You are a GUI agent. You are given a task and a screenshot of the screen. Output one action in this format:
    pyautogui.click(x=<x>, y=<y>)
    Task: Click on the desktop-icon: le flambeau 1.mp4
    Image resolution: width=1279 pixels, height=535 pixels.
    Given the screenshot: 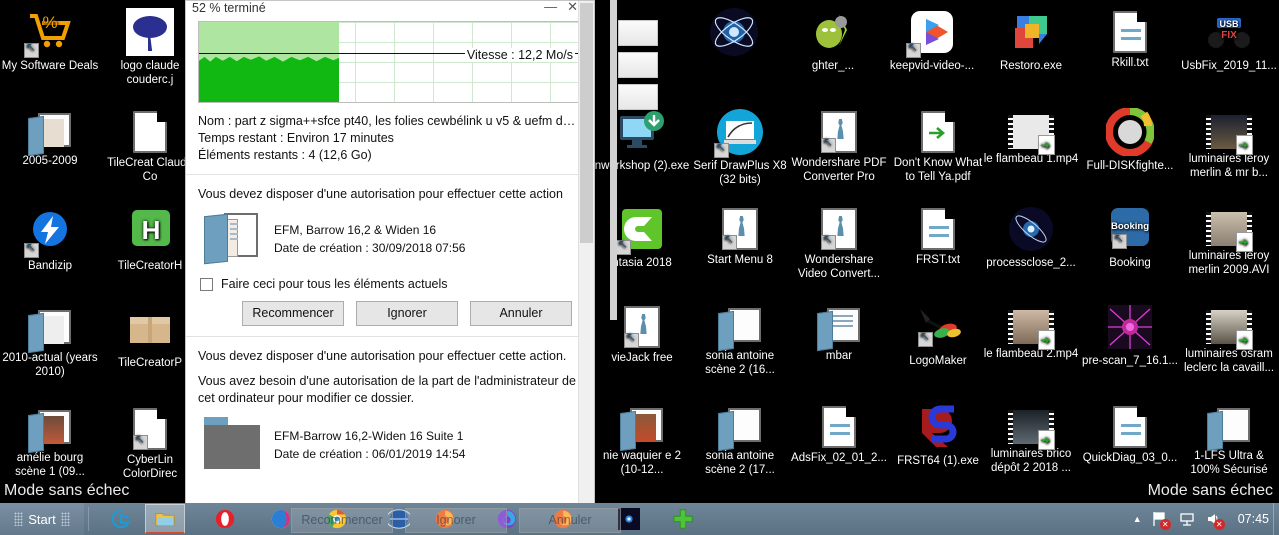 What is the action you would take?
    pyautogui.click(x=1031, y=137)
    